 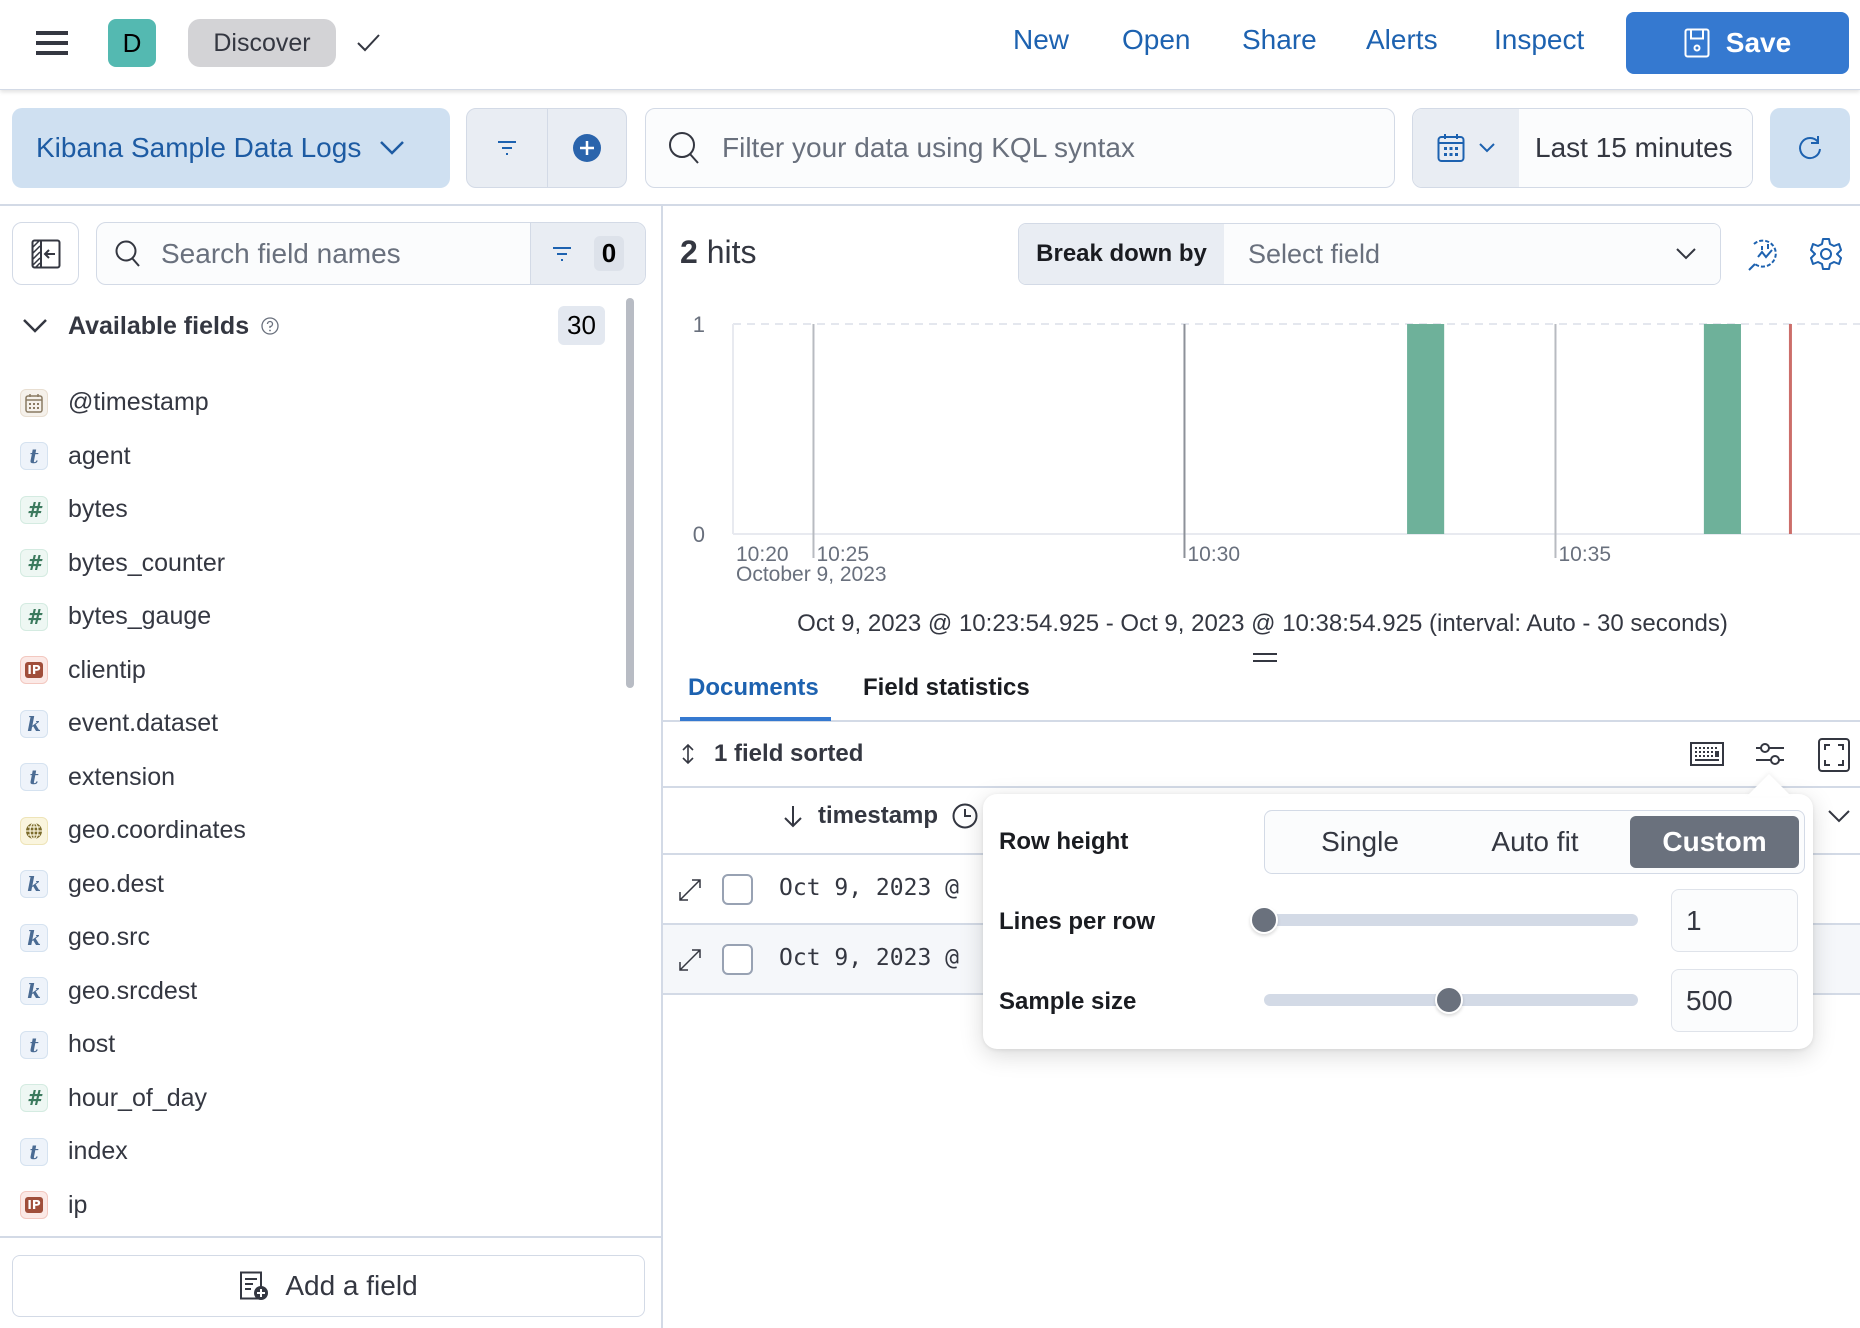 I want to click on x-tick-label: 10:35, so click(x=1584, y=554).